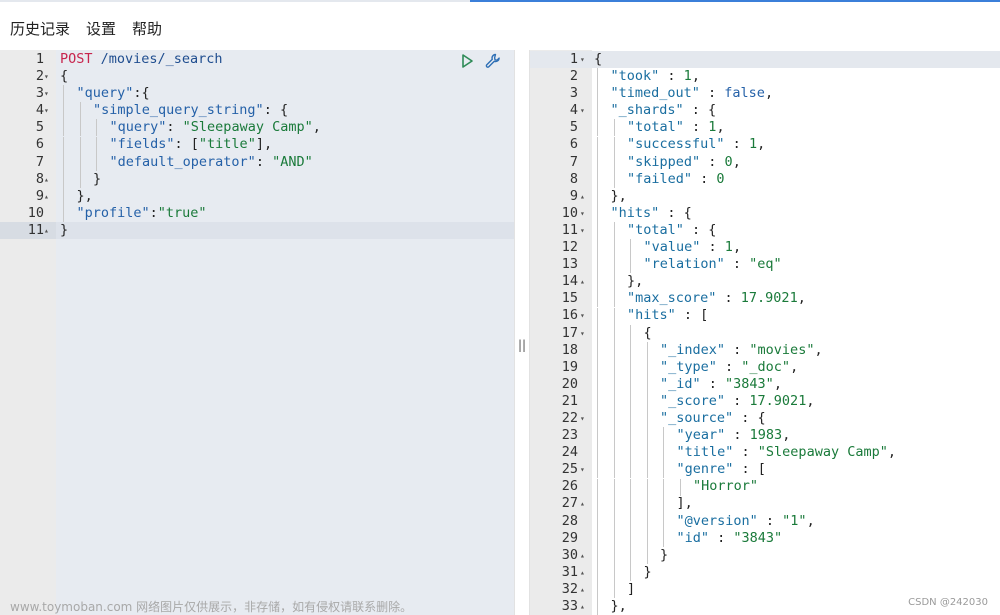 The width and height of the screenshot is (1000, 615). Describe the element at coordinates (257, 76) in the screenshot. I see `request-line: 2 ▾{` at that location.